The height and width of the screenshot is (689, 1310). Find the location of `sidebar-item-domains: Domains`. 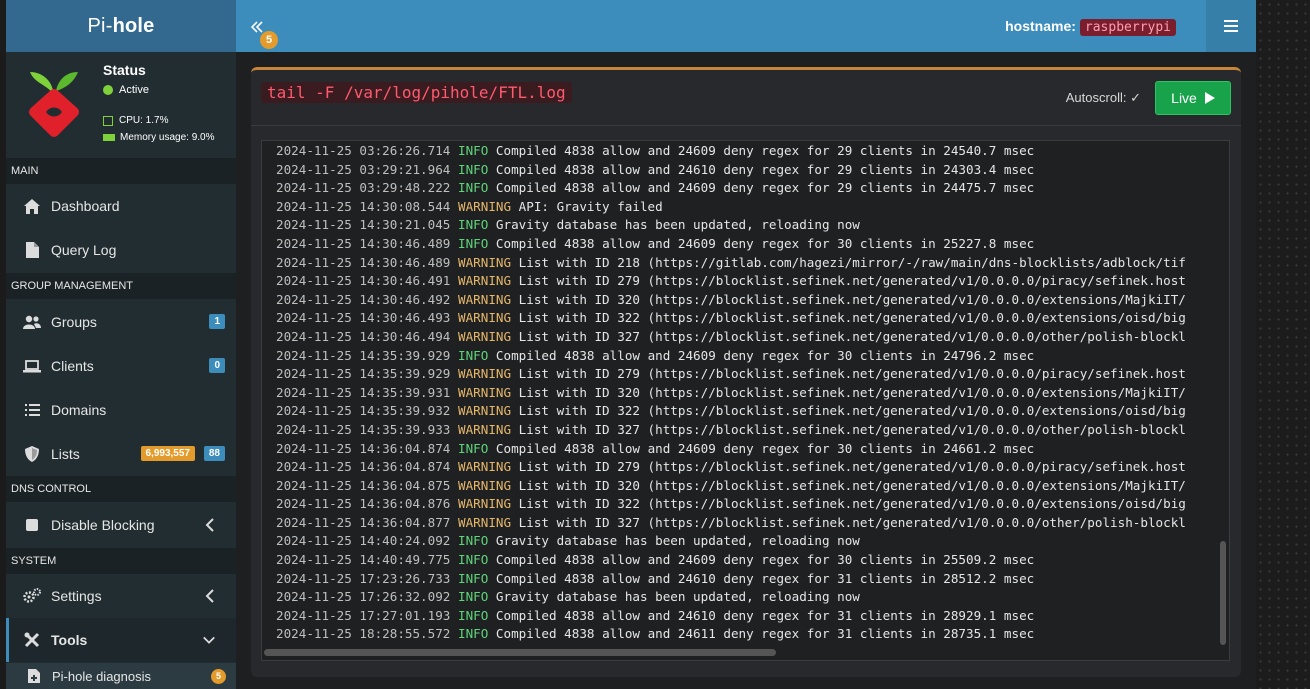

sidebar-item-domains: Domains is located at coordinates (121, 410).